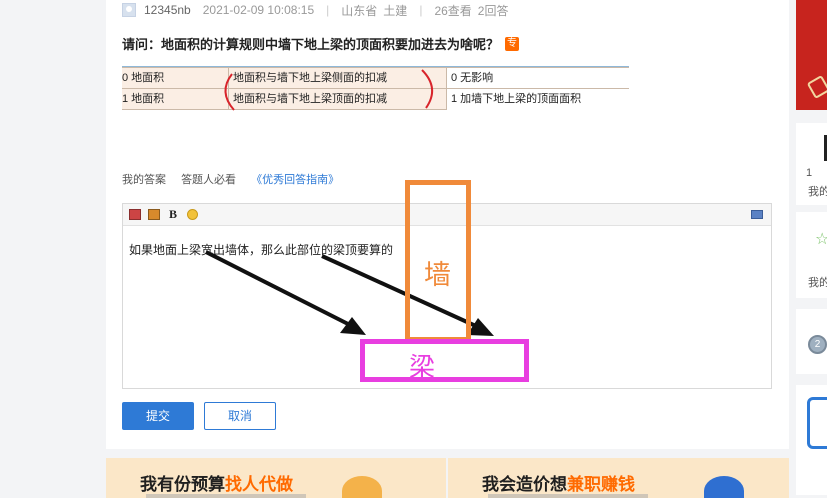 The image size is (827, 498). I want to click on banner-parttime: 我会造价想兼职赚钱, so click(618, 478).